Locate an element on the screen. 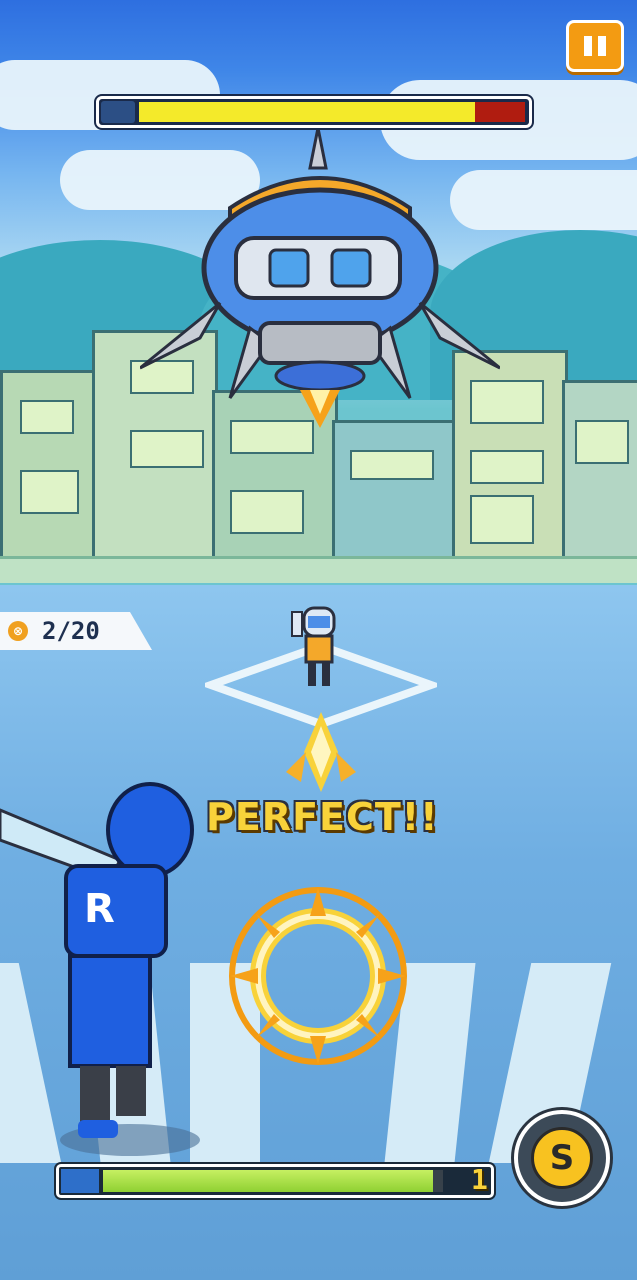 Image resolution: width=637 pixels, height=1280 pixels. pitch-counter: ⊗ 2/20 is located at coordinates (76, 631).